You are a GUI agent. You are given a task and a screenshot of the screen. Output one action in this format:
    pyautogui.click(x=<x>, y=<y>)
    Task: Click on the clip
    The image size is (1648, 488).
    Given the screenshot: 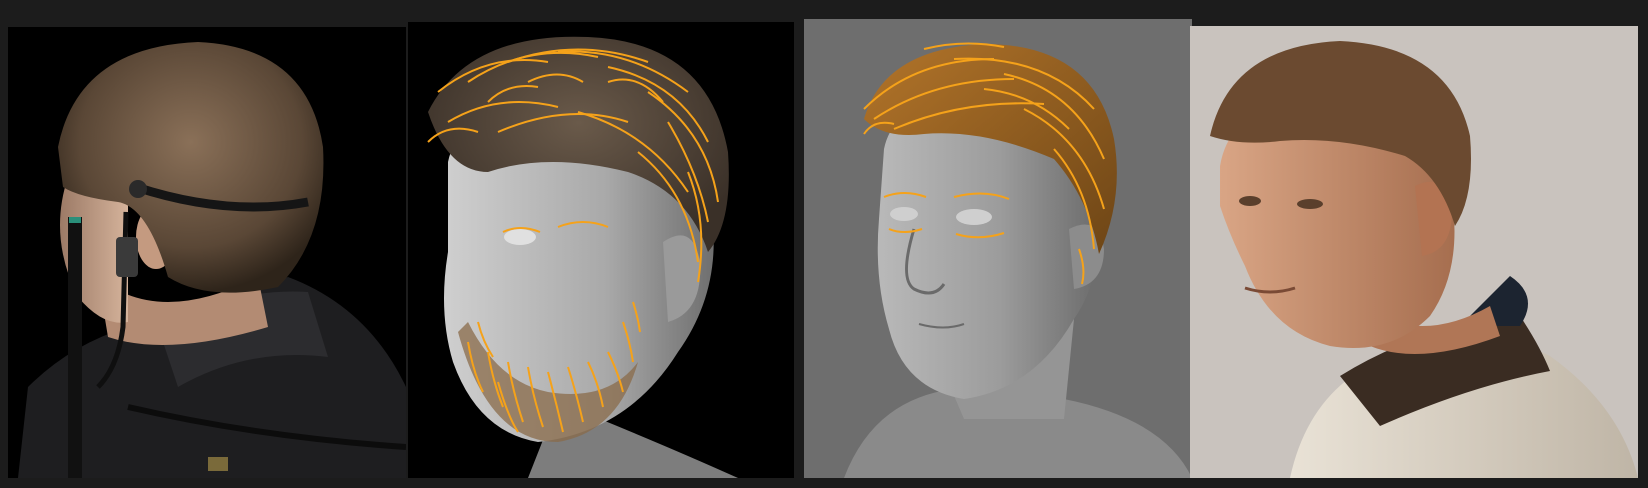 What is the action you would take?
    pyautogui.click(x=218, y=464)
    